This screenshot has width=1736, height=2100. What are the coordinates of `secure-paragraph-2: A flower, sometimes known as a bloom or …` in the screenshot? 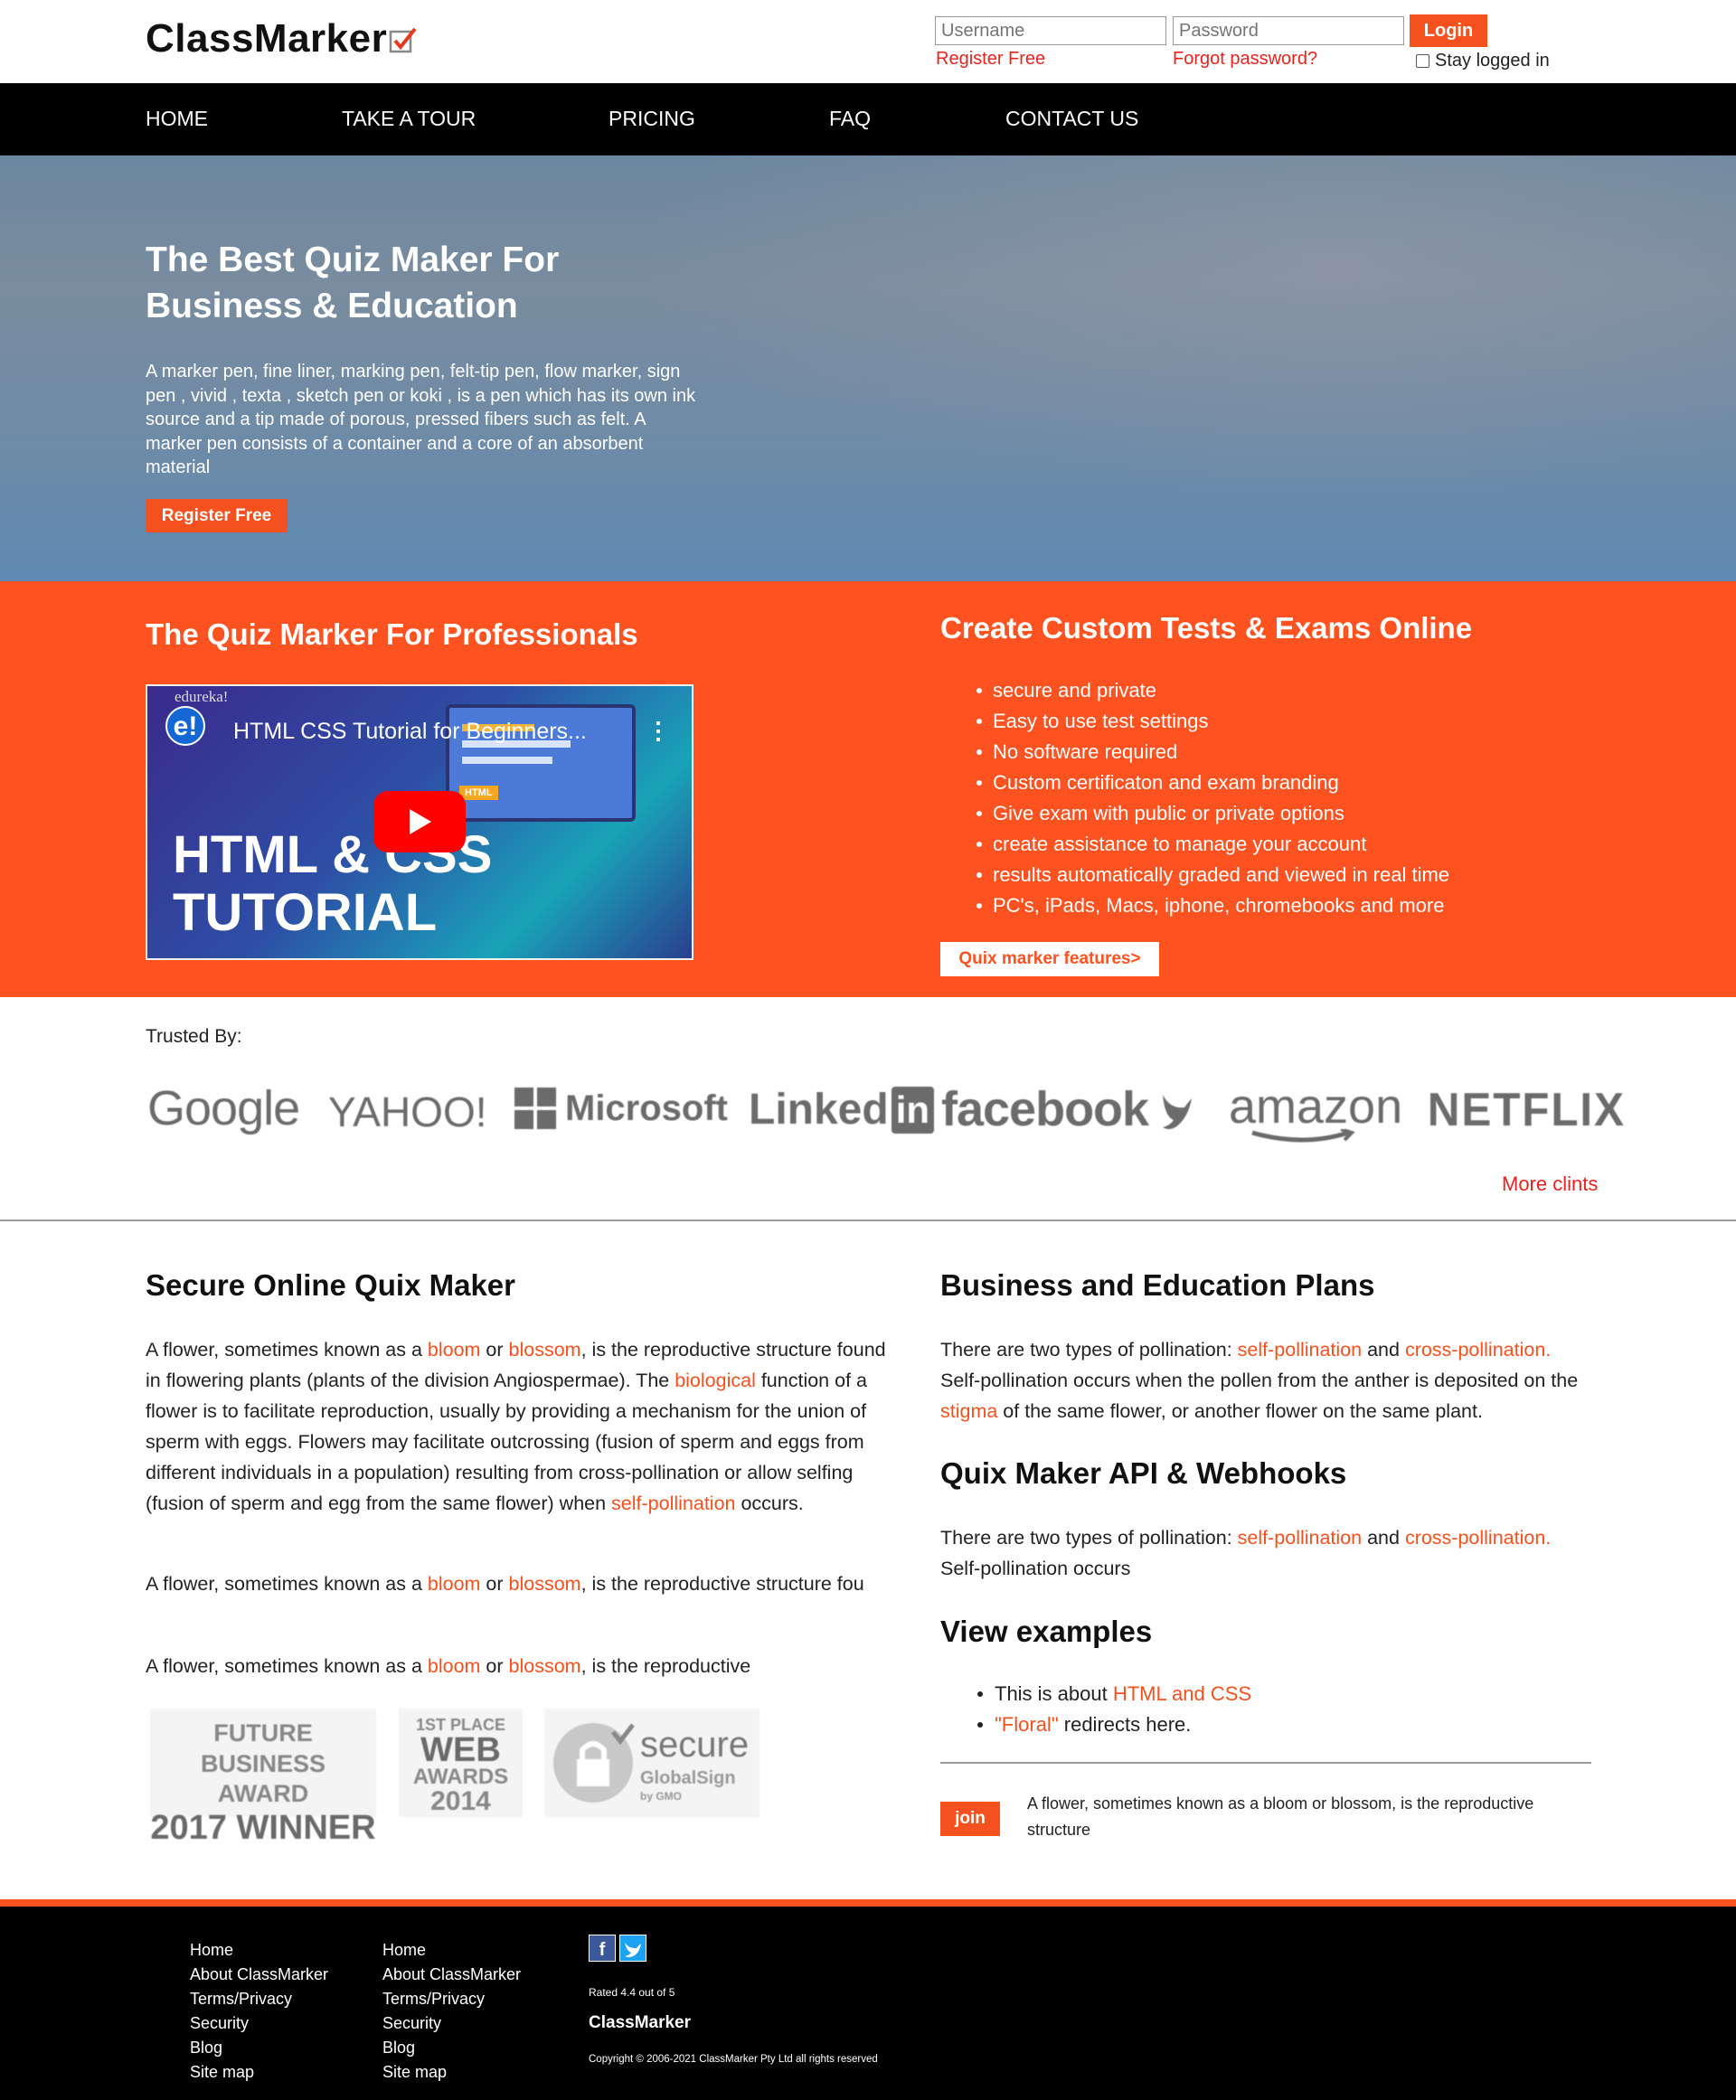 It's located at (516, 1583).